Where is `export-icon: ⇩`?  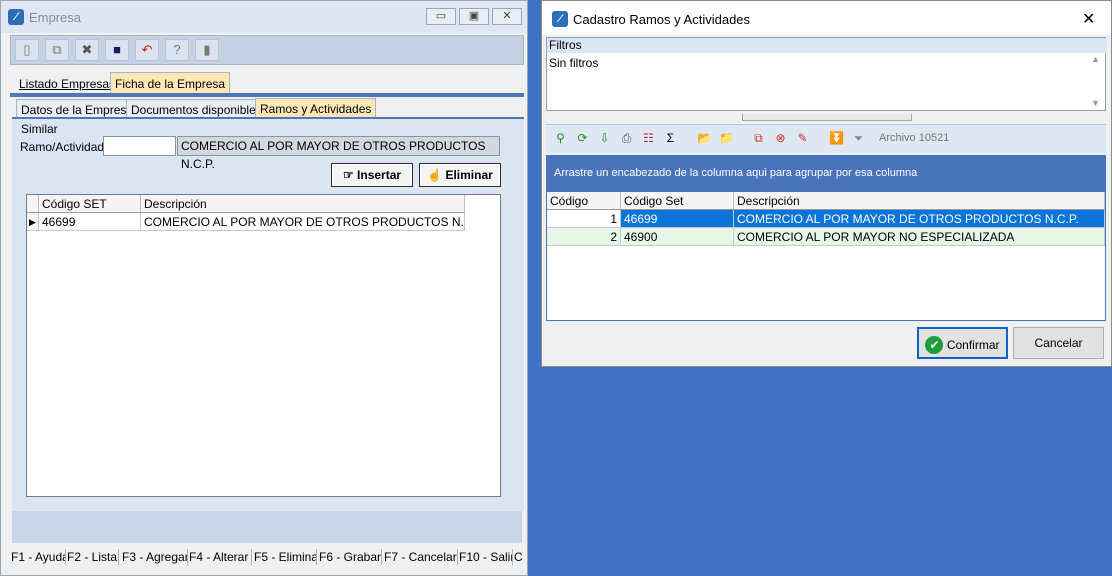 export-icon: ⇩ is located at coordinates (604, 138).